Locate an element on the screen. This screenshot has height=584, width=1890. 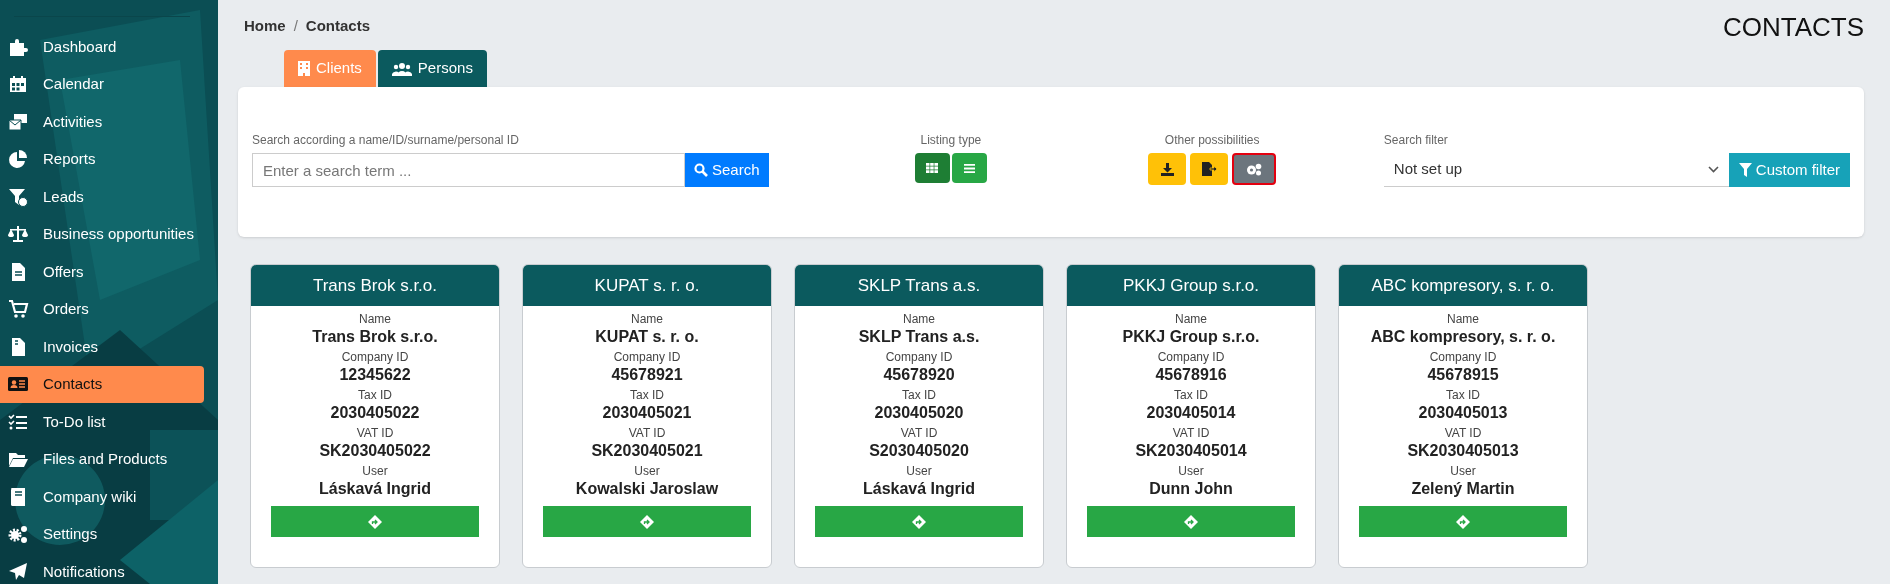
field-value: S2030405020 is located at coordinates (919, 451).